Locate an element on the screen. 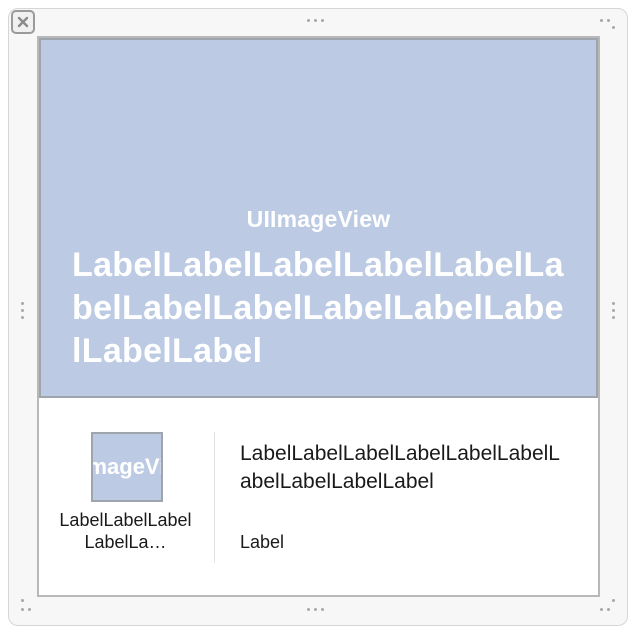 This screenshot has width=636, height=634. bottom-right-resize-handle is located at coordinates (605, 609).